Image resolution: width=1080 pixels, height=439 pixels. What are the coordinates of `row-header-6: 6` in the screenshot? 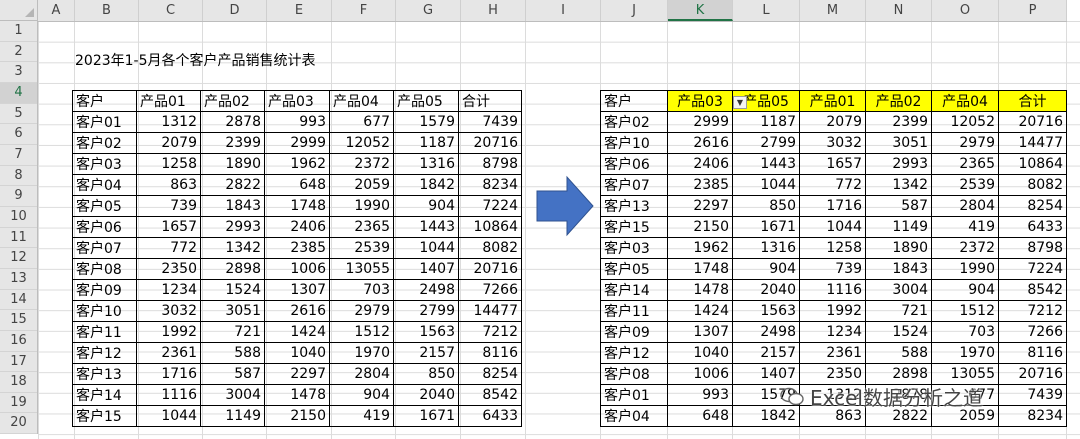 It's located at (18, 134).